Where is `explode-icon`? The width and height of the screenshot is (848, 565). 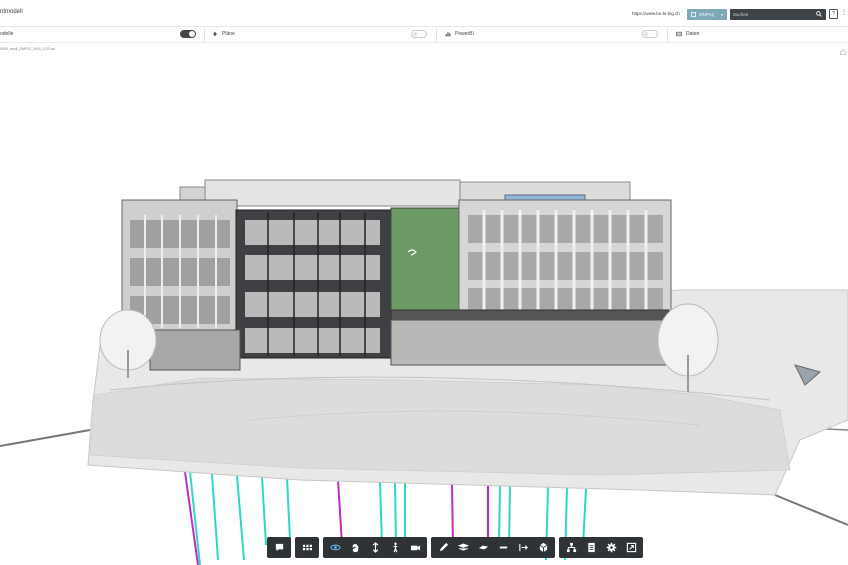 explode-icon is located at coordinates (523, 547).